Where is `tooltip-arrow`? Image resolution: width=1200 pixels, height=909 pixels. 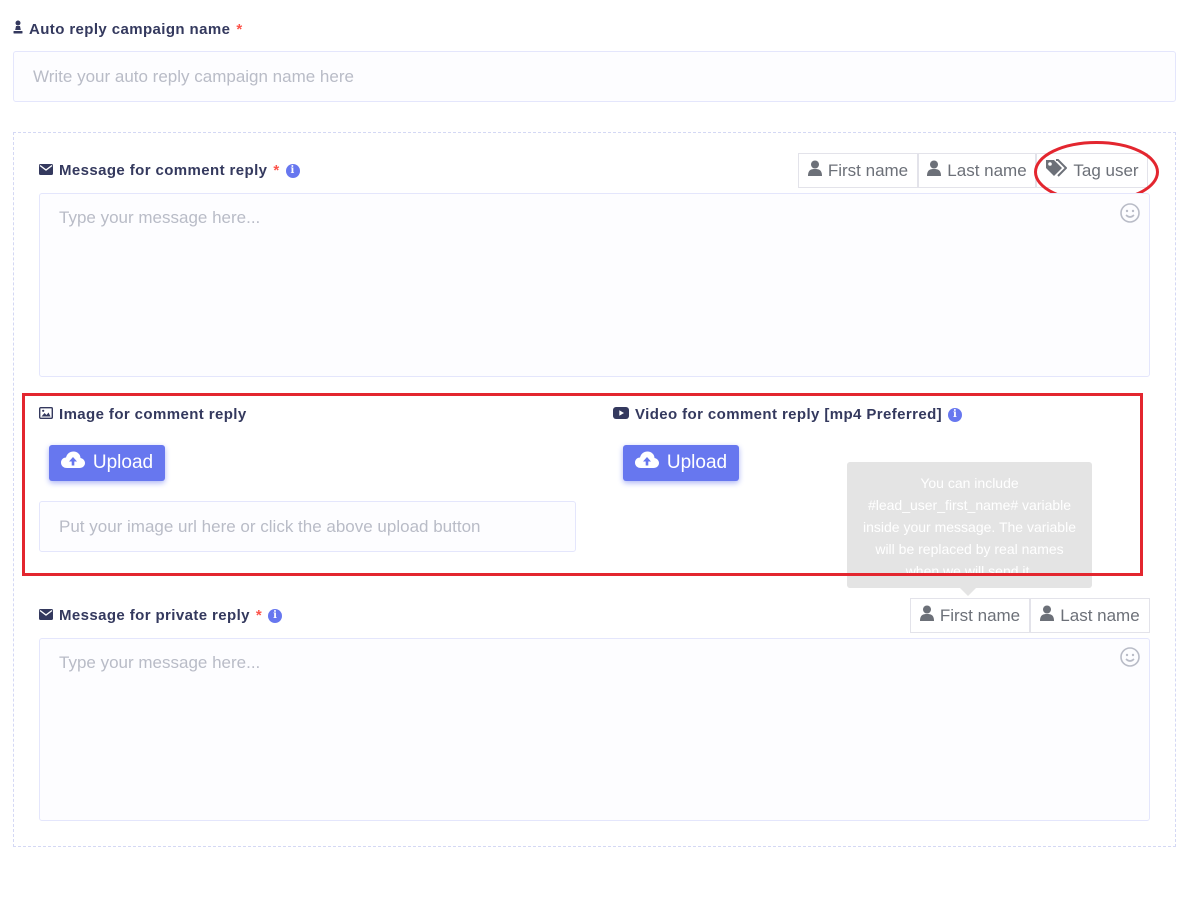
tooltip-arrow is located at coordinates (968, 592).